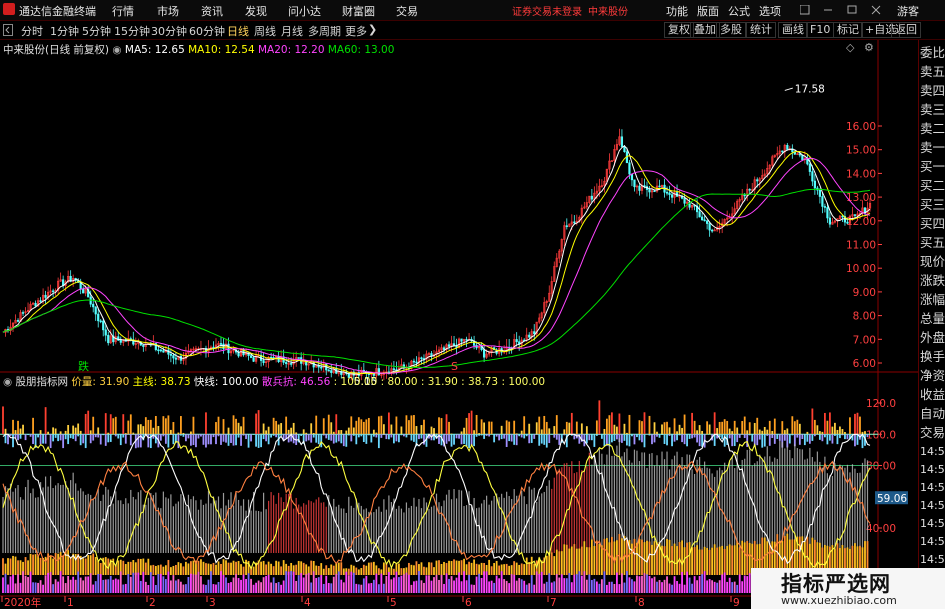  Describe the element at coordinates (906, 30) in the screenshot. I see `tool-fanhui: 返回` at that location.